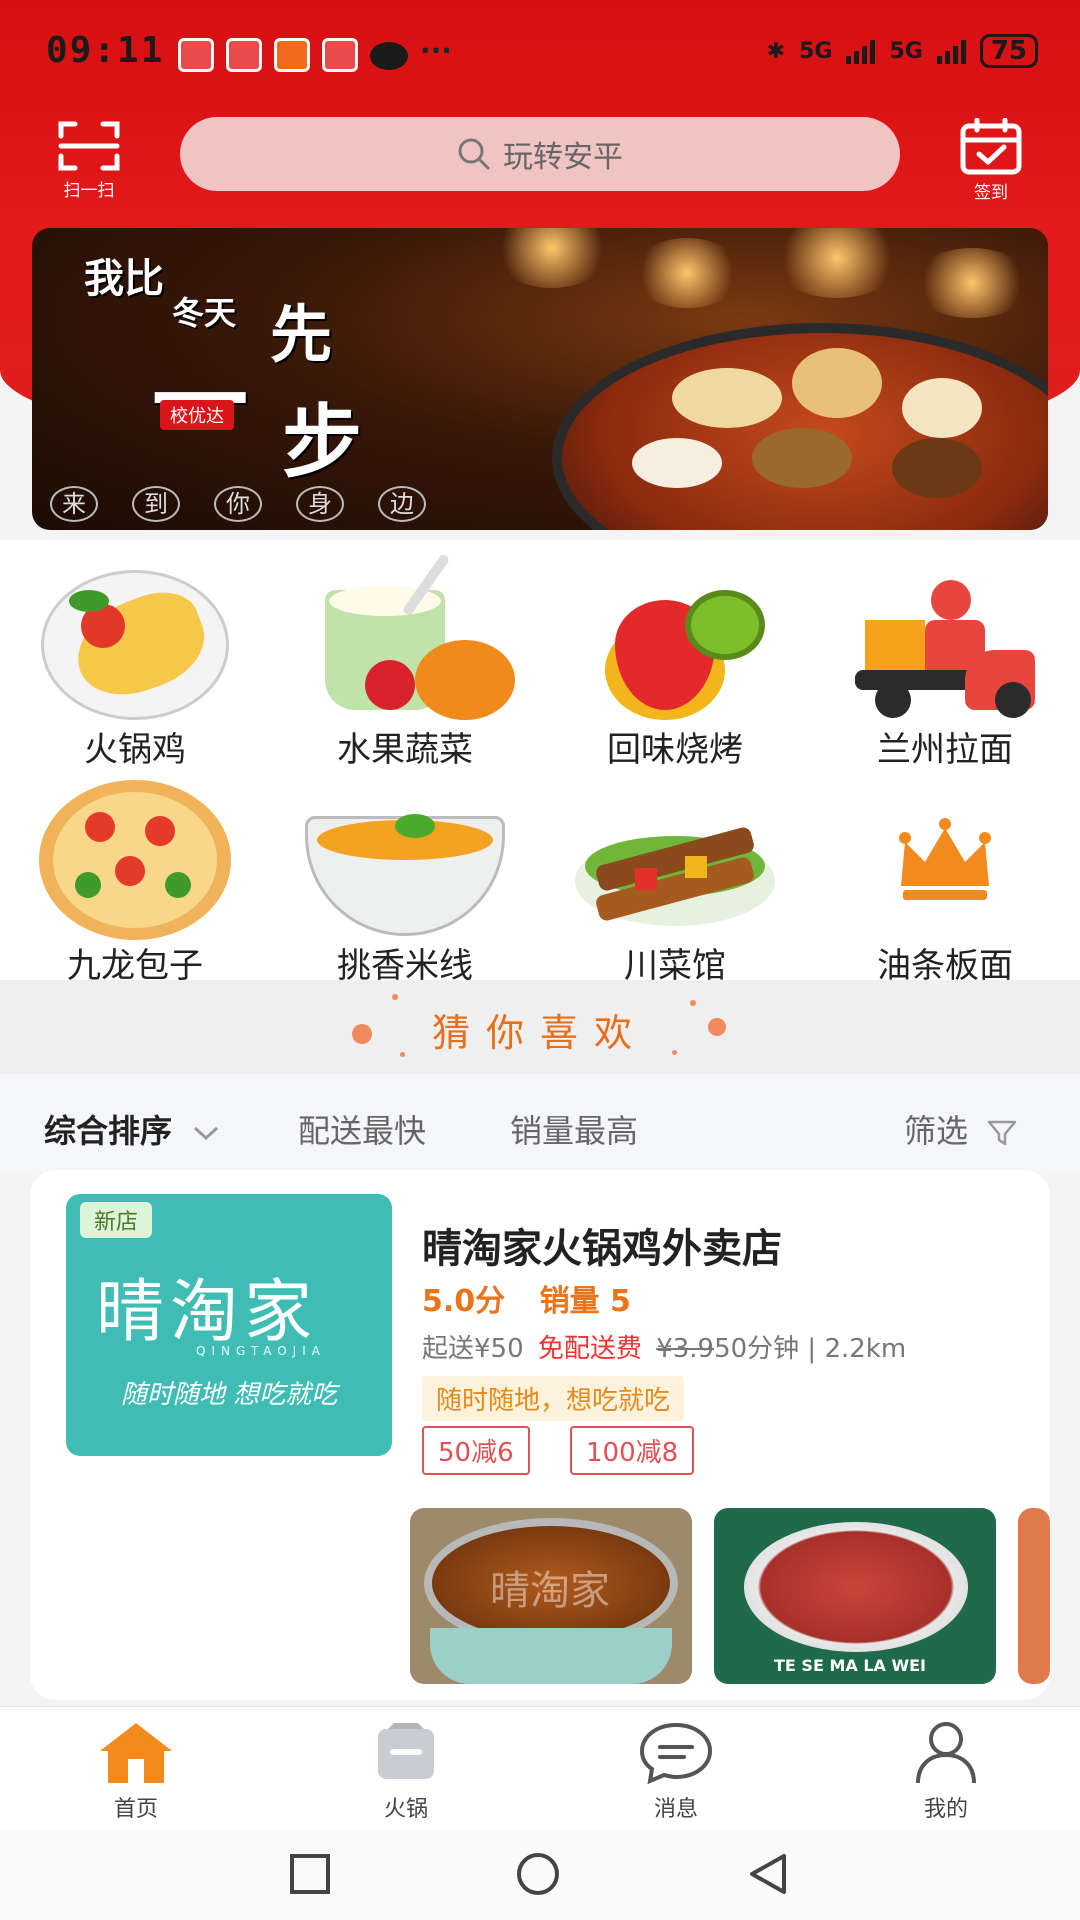  I want to click on sales-count: 销量 5, so click(585, 1301).